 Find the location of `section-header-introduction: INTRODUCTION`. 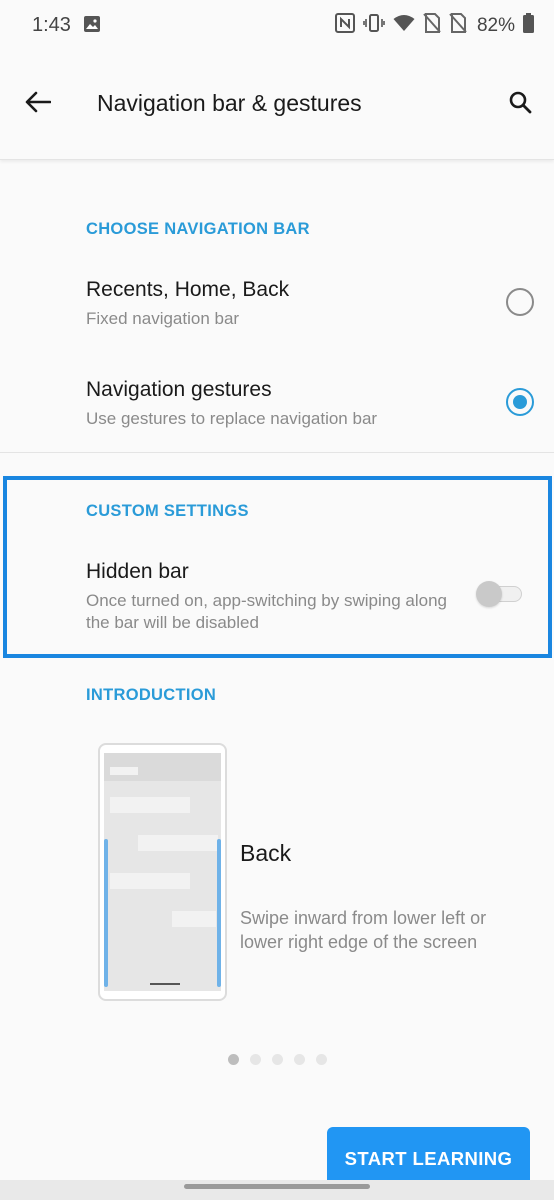

section-header-introduction: INTRODUCTION is located at coordinates (151, 695).